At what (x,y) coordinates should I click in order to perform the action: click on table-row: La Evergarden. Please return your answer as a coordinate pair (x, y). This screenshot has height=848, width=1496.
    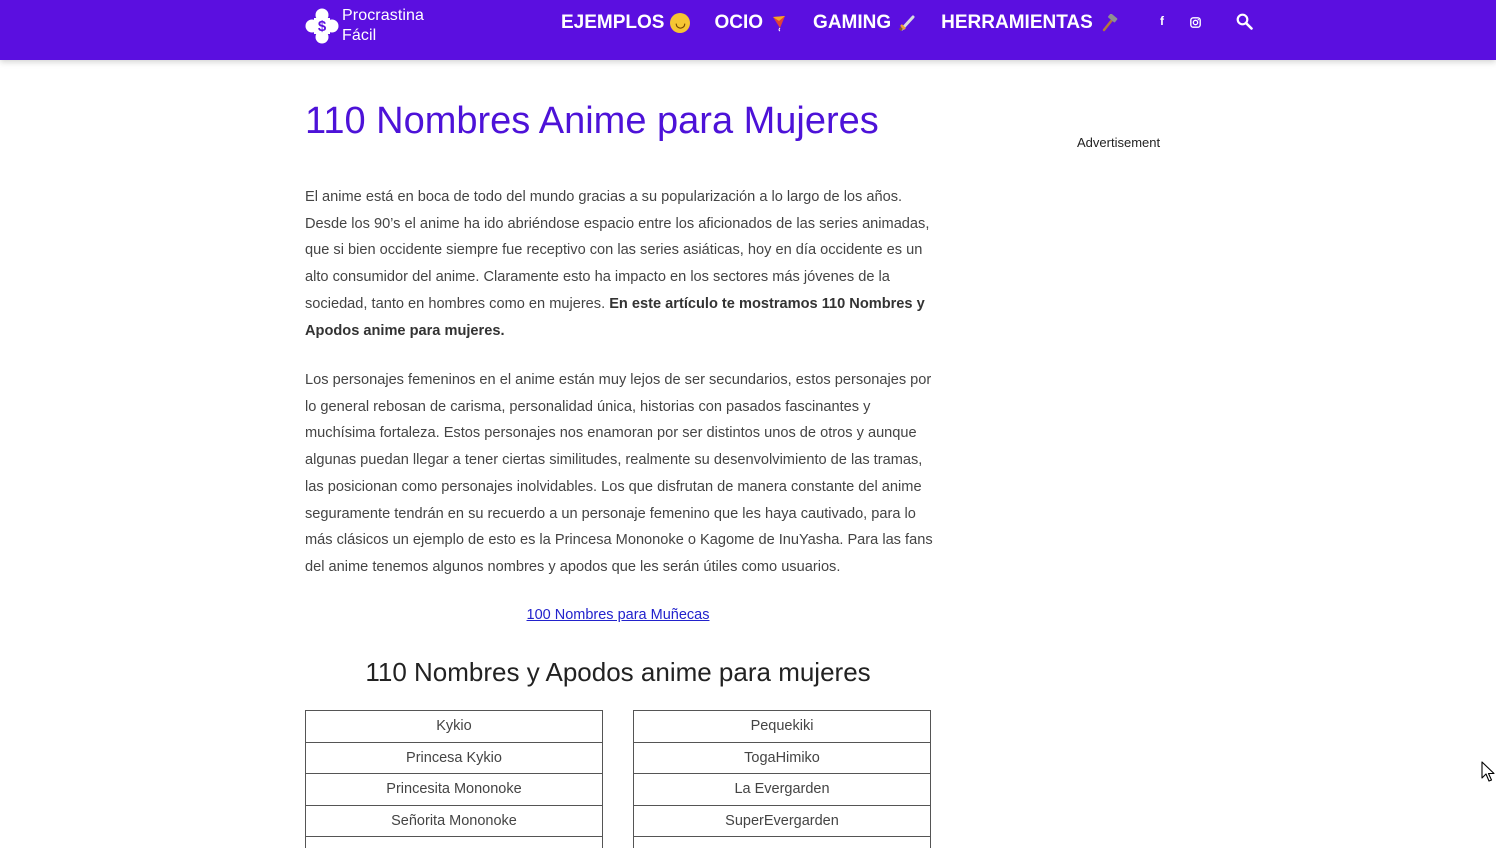
    Looking at the image, I should click on (782, 789).